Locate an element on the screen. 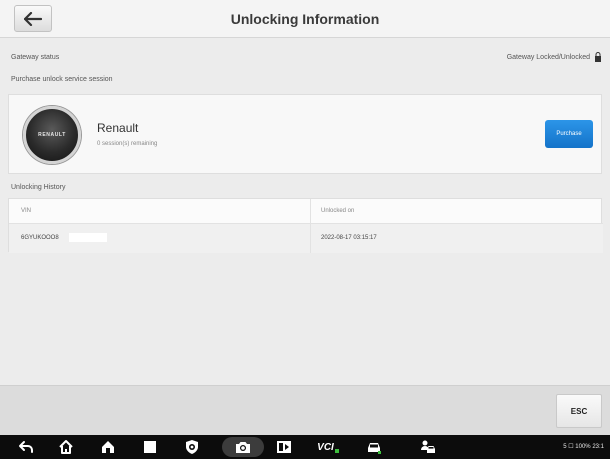 The height and width of the screenshot is (459, 610). media-icon is located at coordinates (284, 447).